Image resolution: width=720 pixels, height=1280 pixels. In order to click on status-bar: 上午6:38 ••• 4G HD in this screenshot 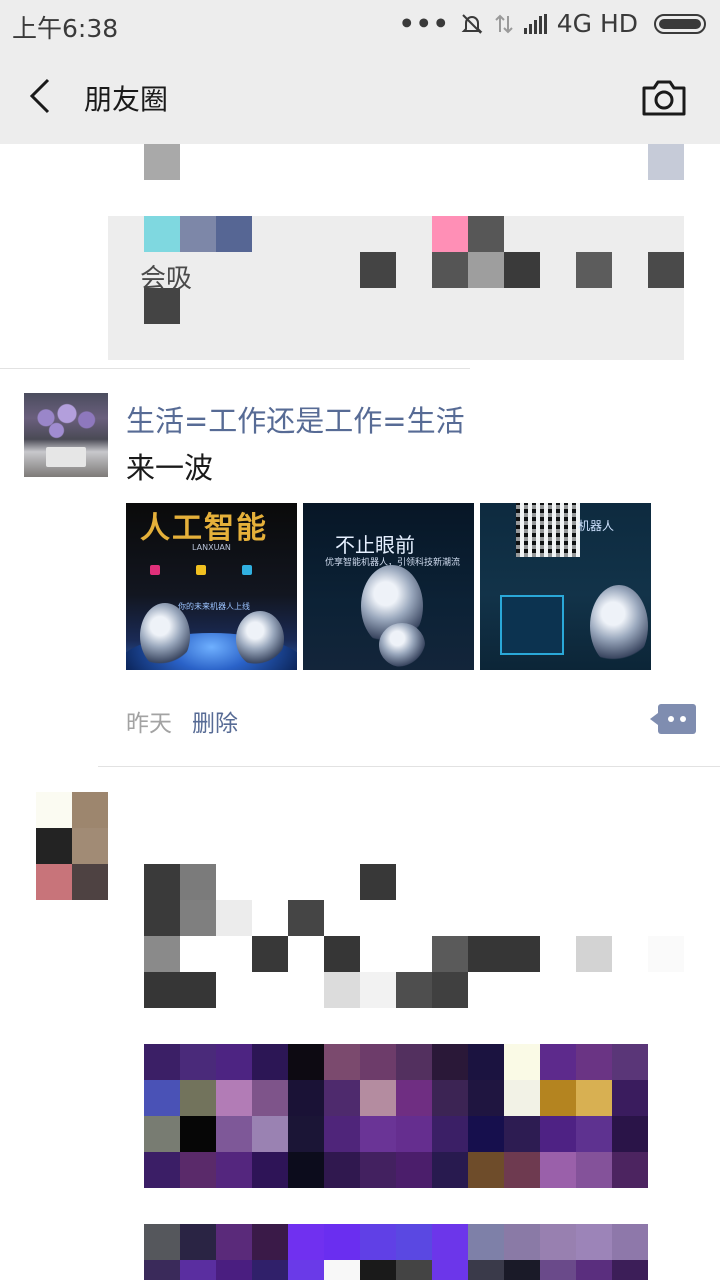, I will do `click(360, 25)`.